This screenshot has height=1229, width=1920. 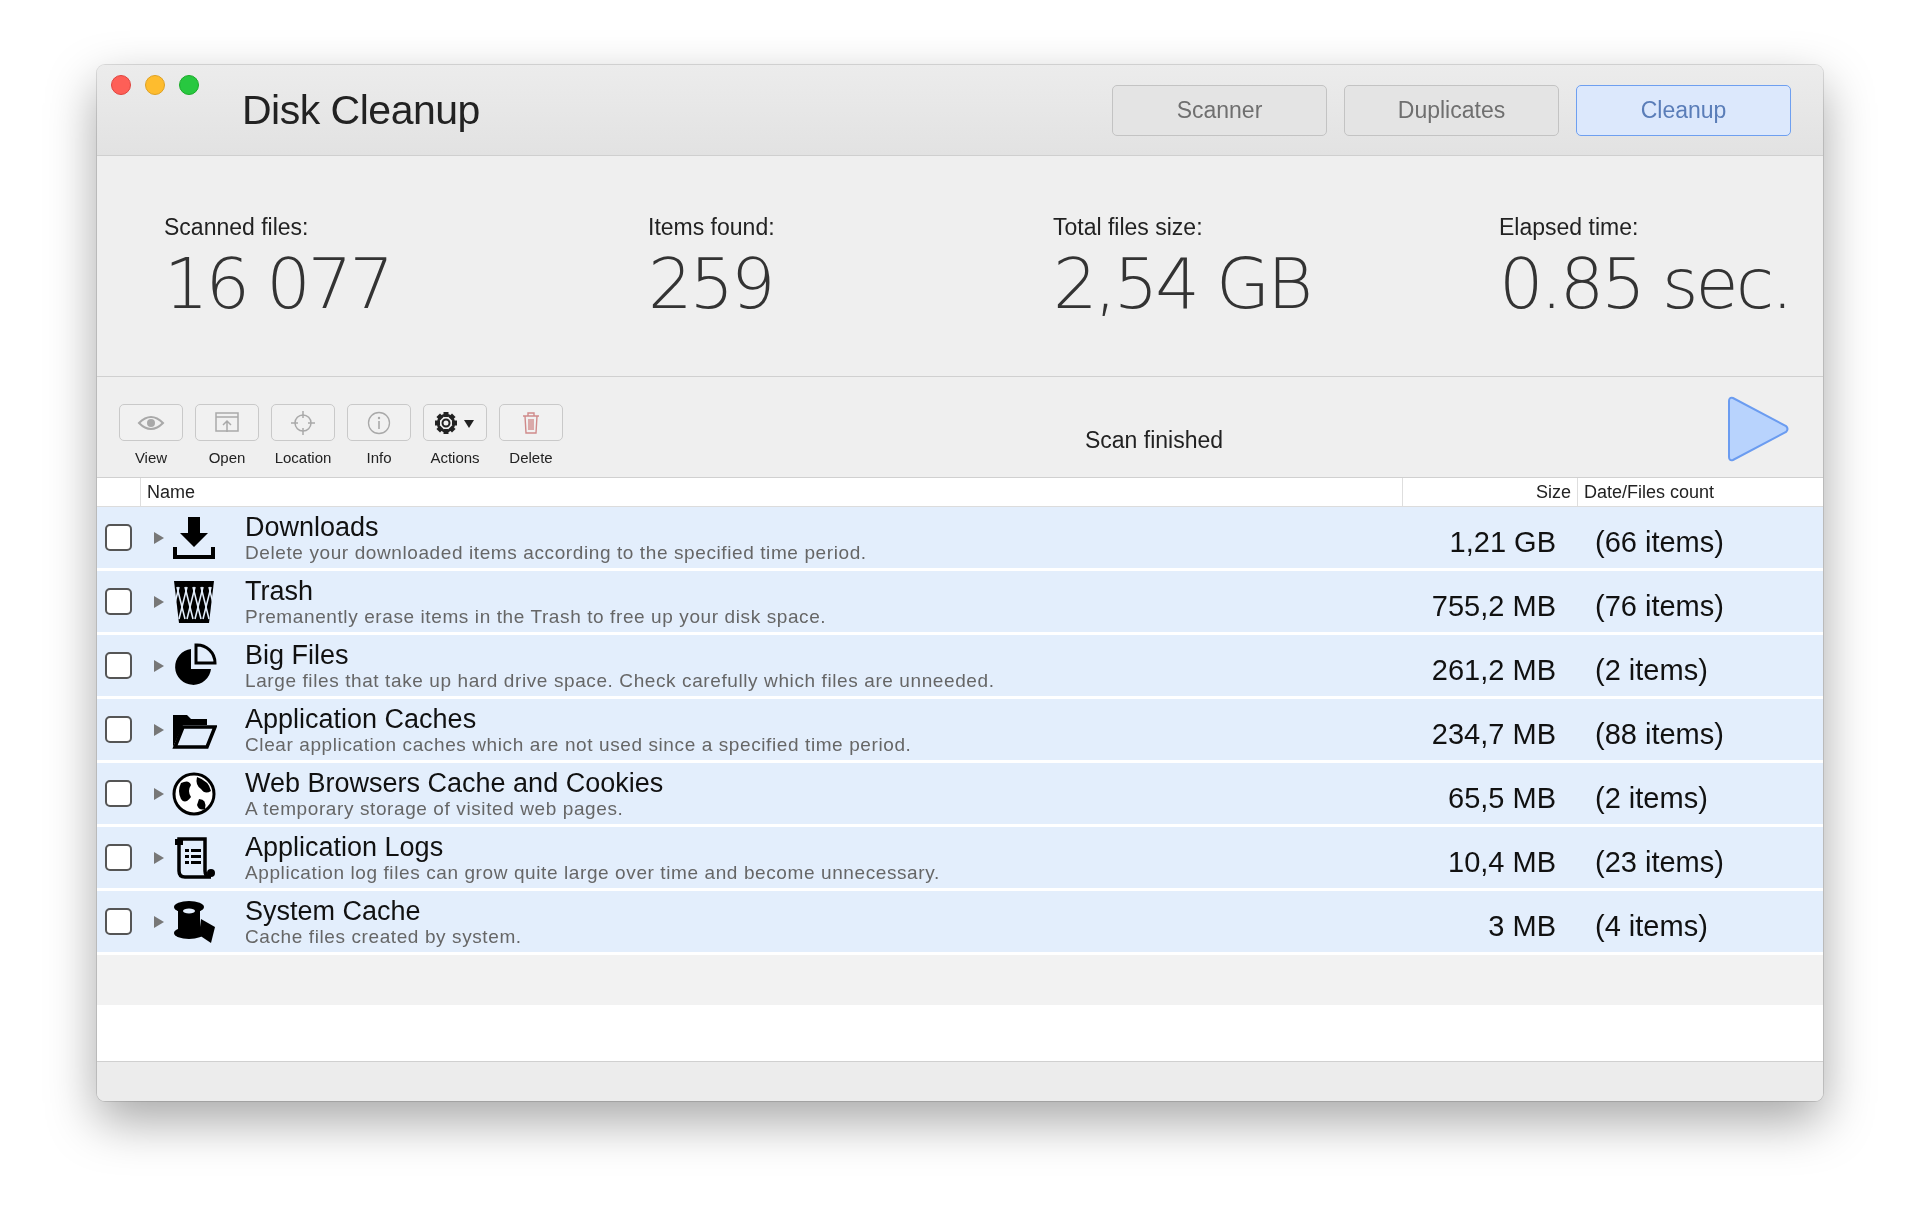 I want to click on row-title: Downloads, so click(x=312, y=526).